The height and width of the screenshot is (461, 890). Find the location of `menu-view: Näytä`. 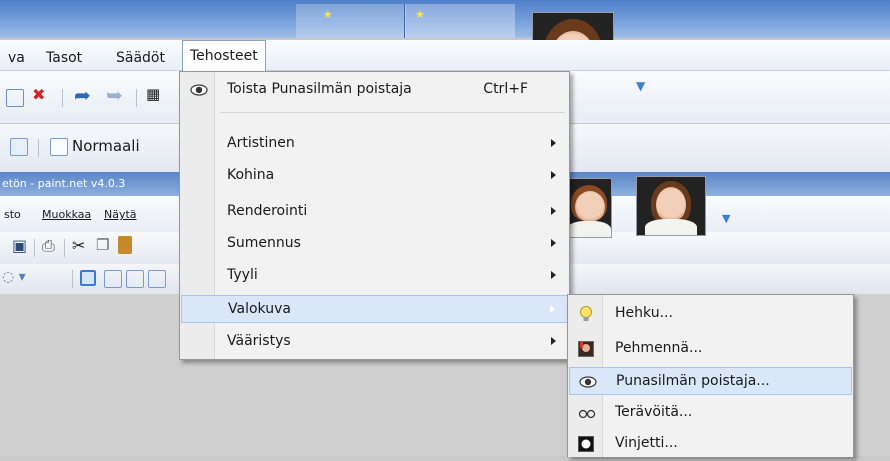

menu-view: Näytä is located at coordinates (120, 214).